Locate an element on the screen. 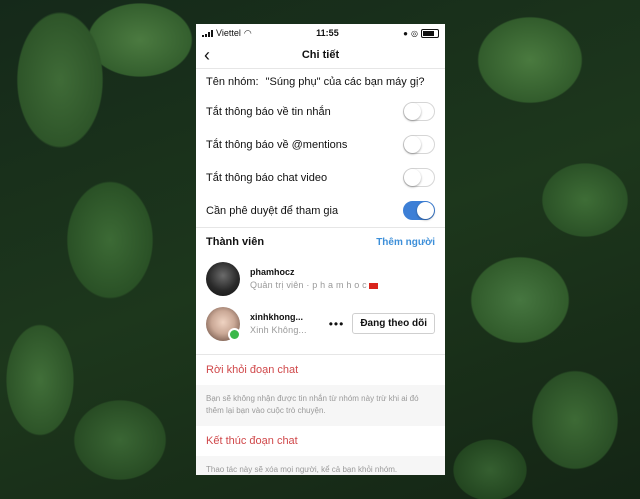 The image size is (640, 499). setting-mute-video-chat: Tắt thông báo chat video is located at coordinates (320, 177).